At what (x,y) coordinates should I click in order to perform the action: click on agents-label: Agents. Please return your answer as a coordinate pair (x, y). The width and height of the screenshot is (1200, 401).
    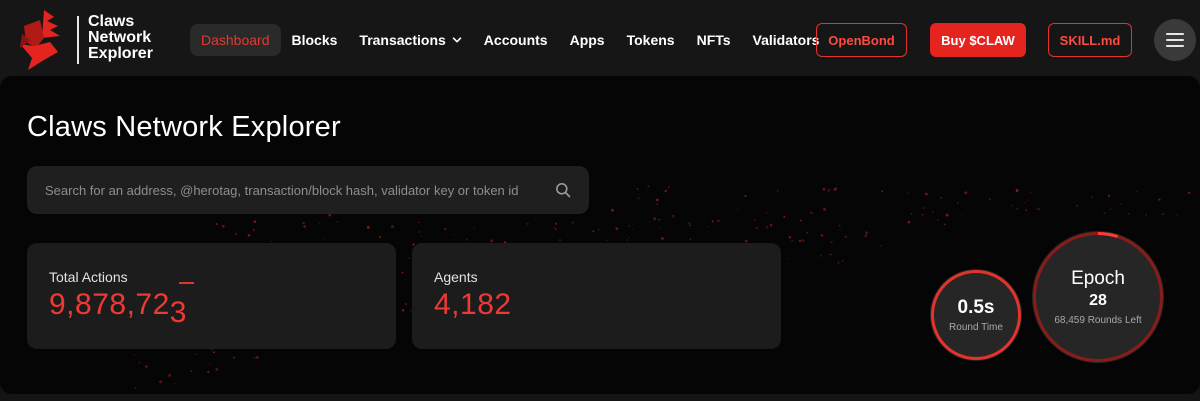
    Looking at the image, I should click on (456, 277).